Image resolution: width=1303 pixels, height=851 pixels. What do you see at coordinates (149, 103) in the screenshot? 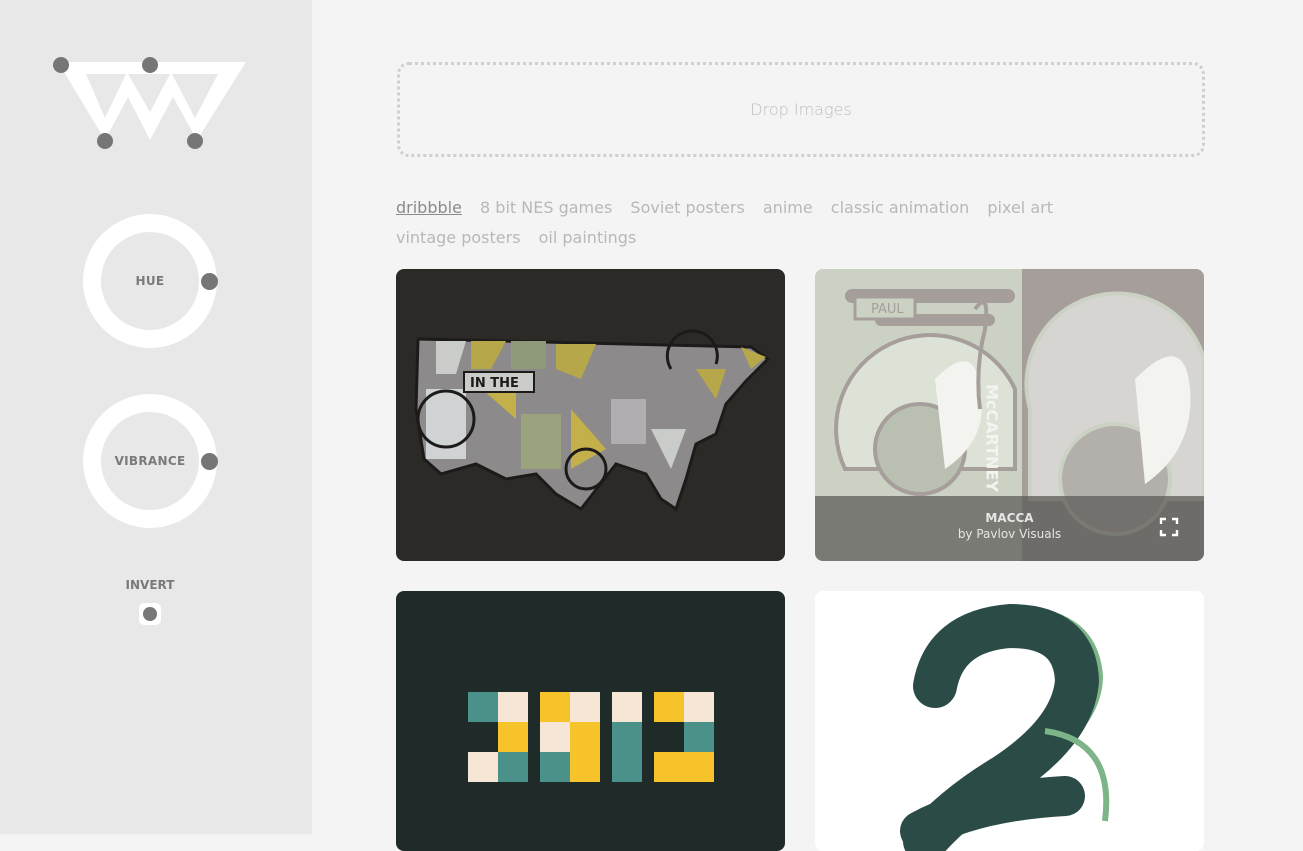
I see `logo-icon` at bounding box center [149, 103].